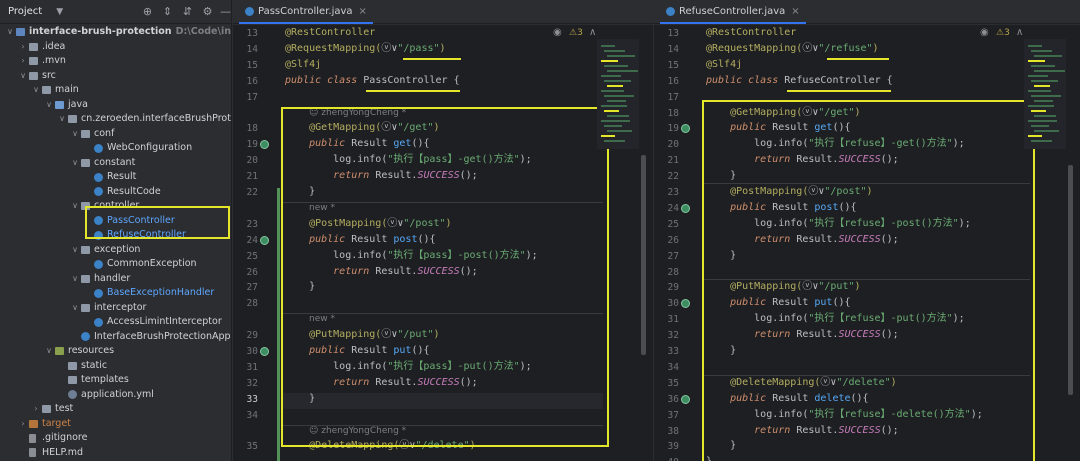 The height and width of the screenshot is (461, 1080). What do you see at coordinates (252, 240) in the screenshot?
I see `line-number: 24` at bounding box center [252, 240].